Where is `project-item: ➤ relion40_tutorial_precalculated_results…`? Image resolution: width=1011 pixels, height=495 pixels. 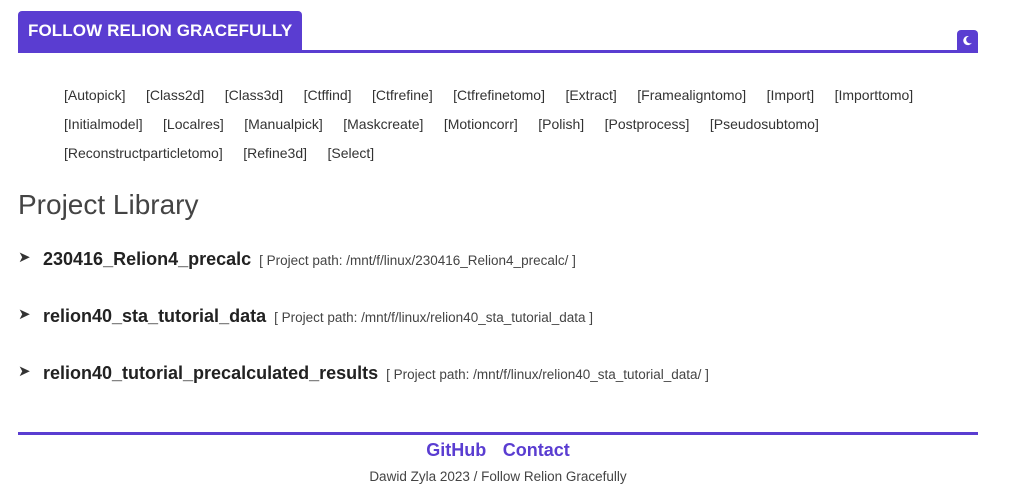
project-item: ➤ relion40_tutorial_precalculated_results… is located at coordinates (363, 373).